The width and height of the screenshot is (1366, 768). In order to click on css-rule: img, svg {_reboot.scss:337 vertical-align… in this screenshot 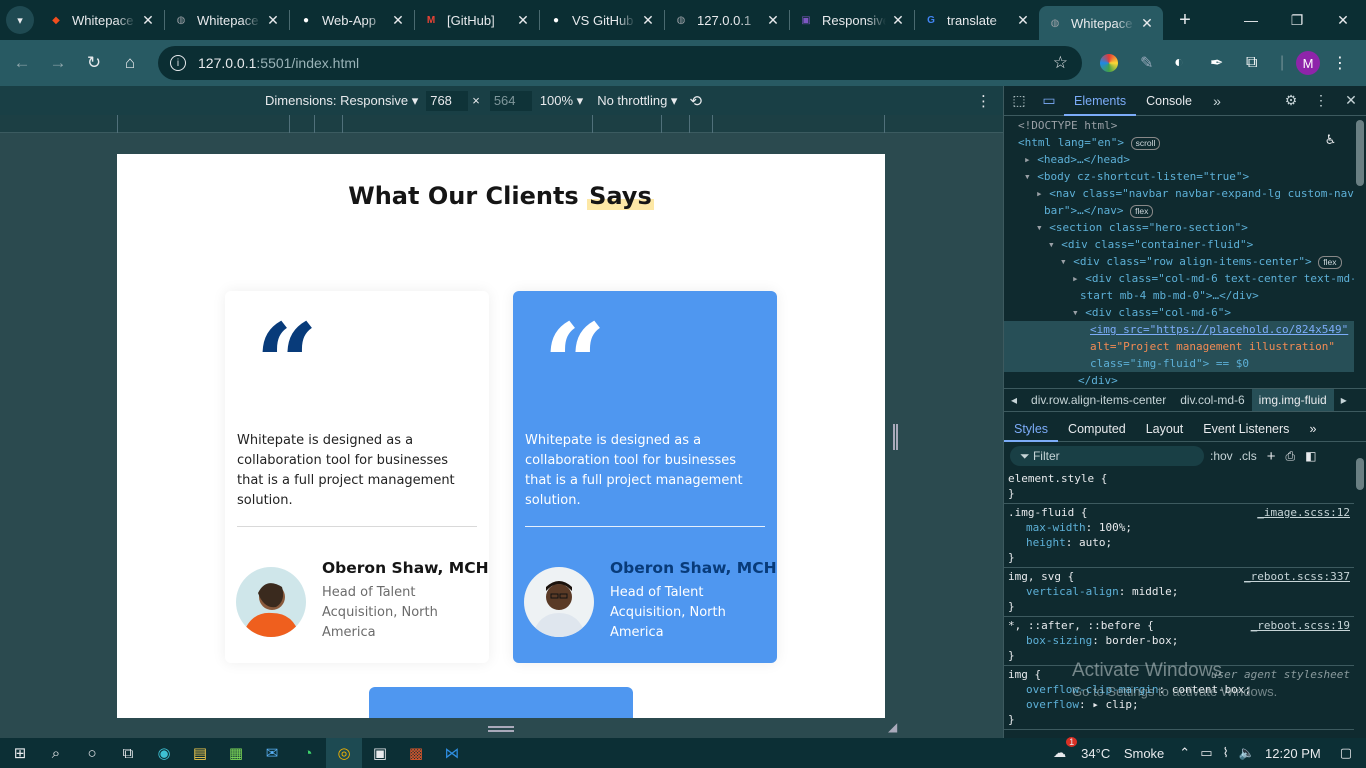, I will do `click(1179, 592)`.